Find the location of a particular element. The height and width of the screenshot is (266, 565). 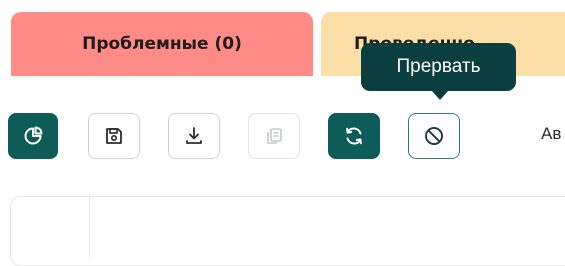

table-column-divider is located at coordinates (89, 227).